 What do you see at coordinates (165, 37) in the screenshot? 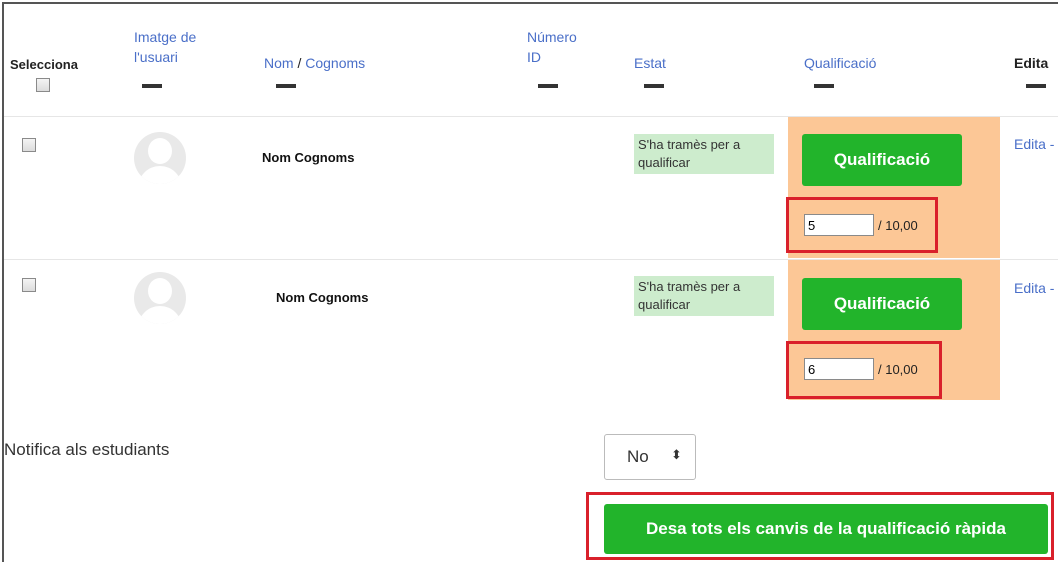
I see `header-user-image-line1: Imatge de` at bounding box center [165, 37].